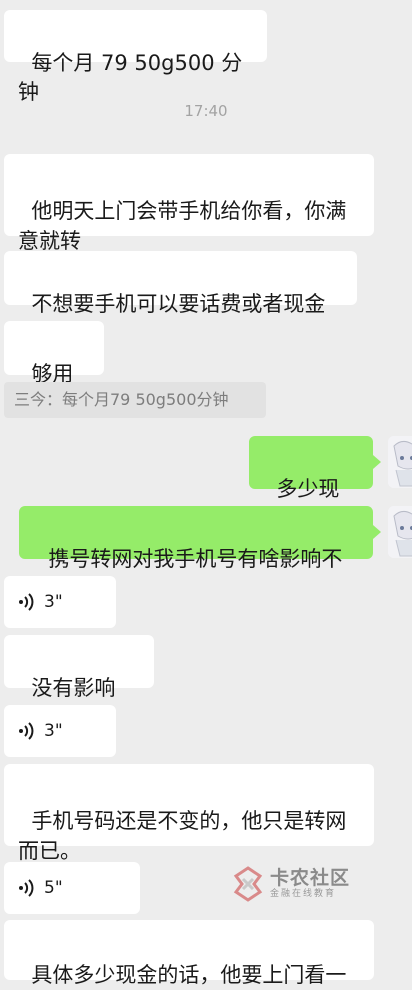 This screenshot has height=990, width=412. Describe the element at coordinates (248, 884) in the screenshot. I see `watermark-logo-icon` at that location.